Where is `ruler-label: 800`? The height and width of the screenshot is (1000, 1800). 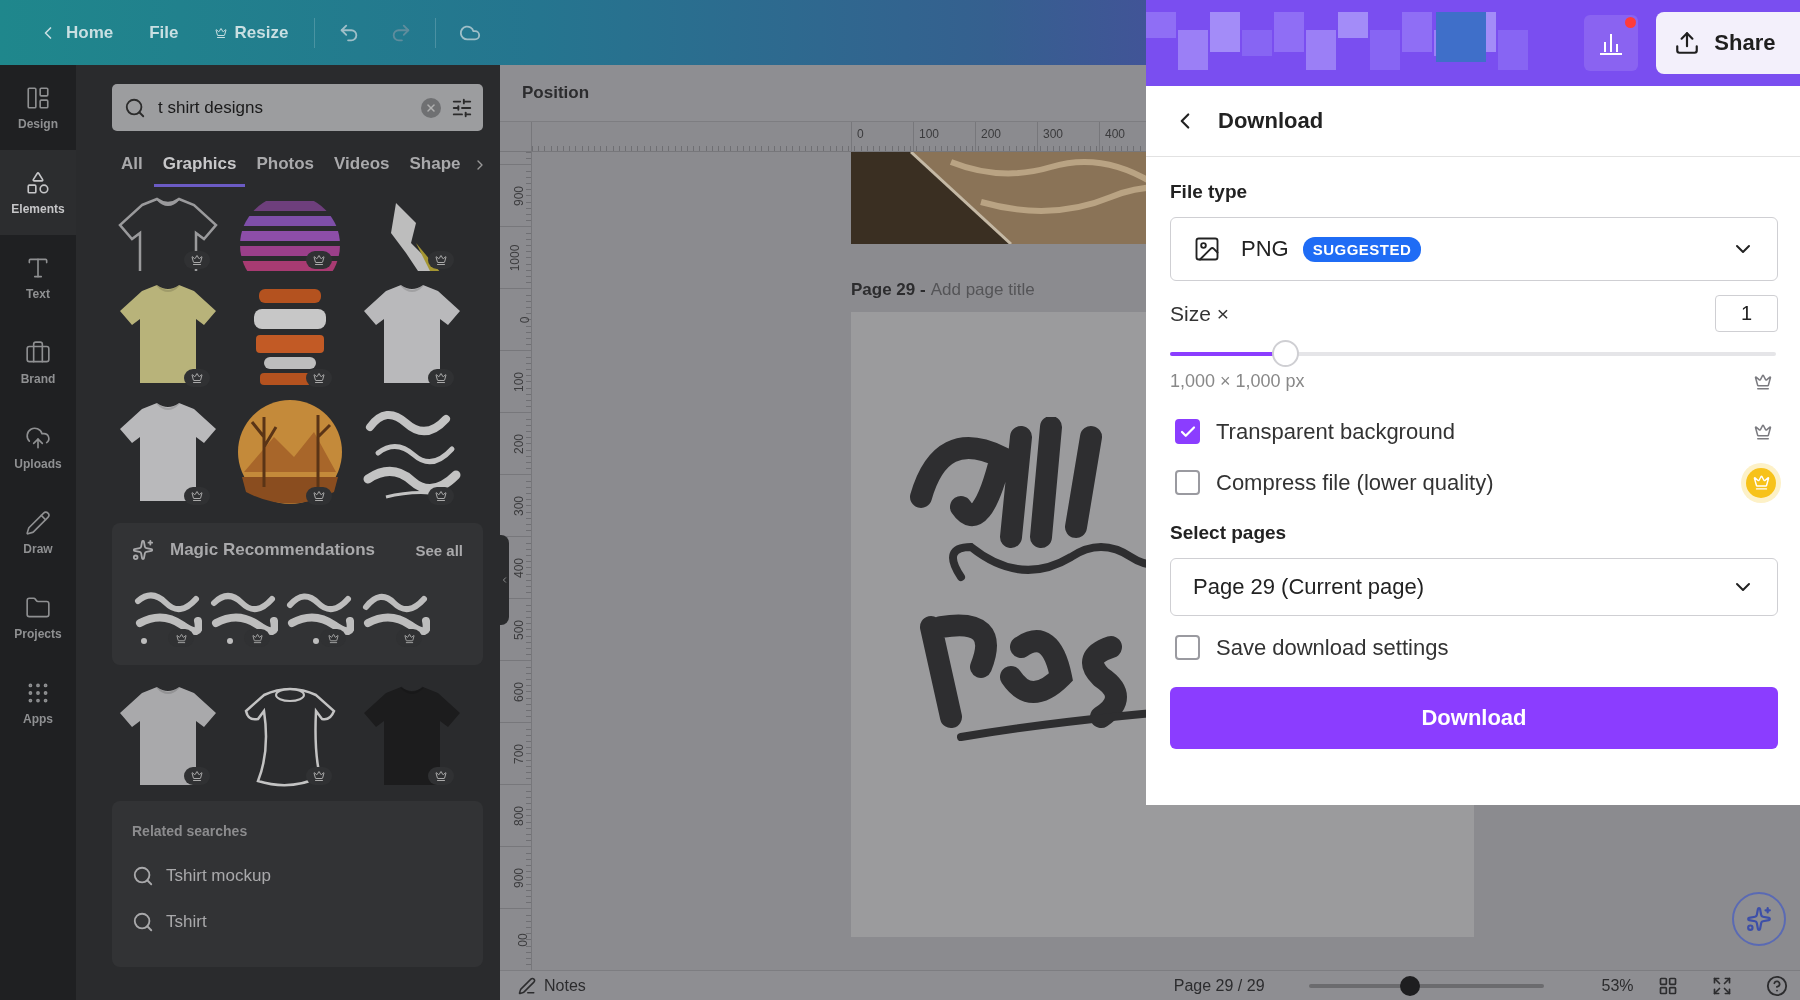 ruler-label: 800 is located at coordinates (519, 815).